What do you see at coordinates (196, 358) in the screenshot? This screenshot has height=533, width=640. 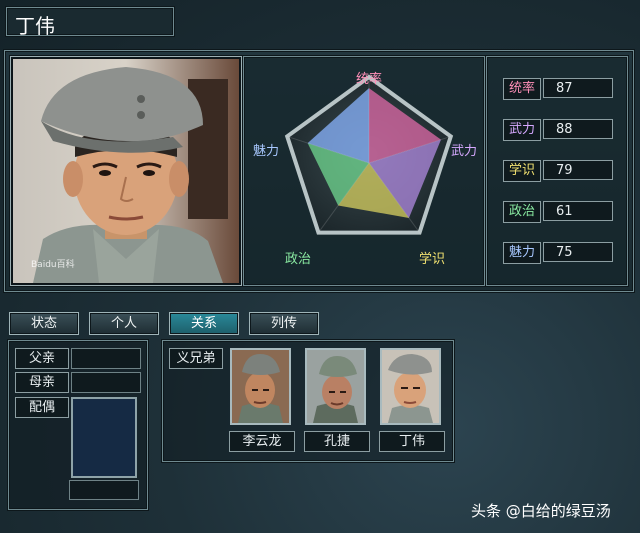 I see `relation-type-label: 义兄弟` at bounding box center [196, 358].